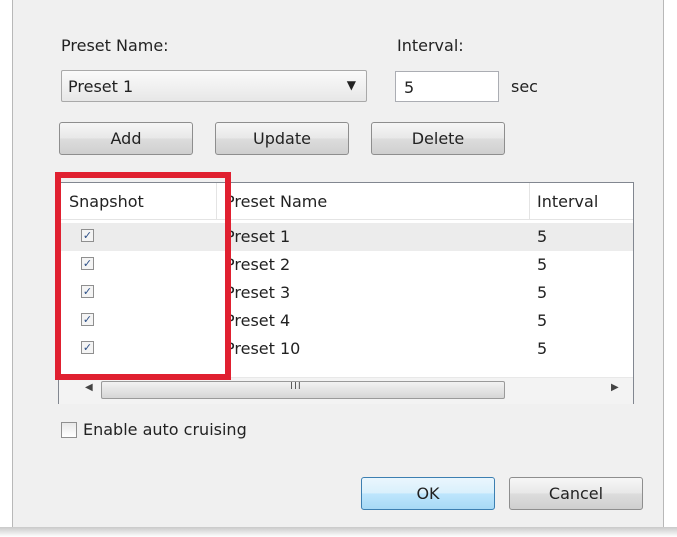 The width and height of the screenshot is (677, 537). I want to click on auto-cruising-label: Enable auto cruising, so click(165, 429).